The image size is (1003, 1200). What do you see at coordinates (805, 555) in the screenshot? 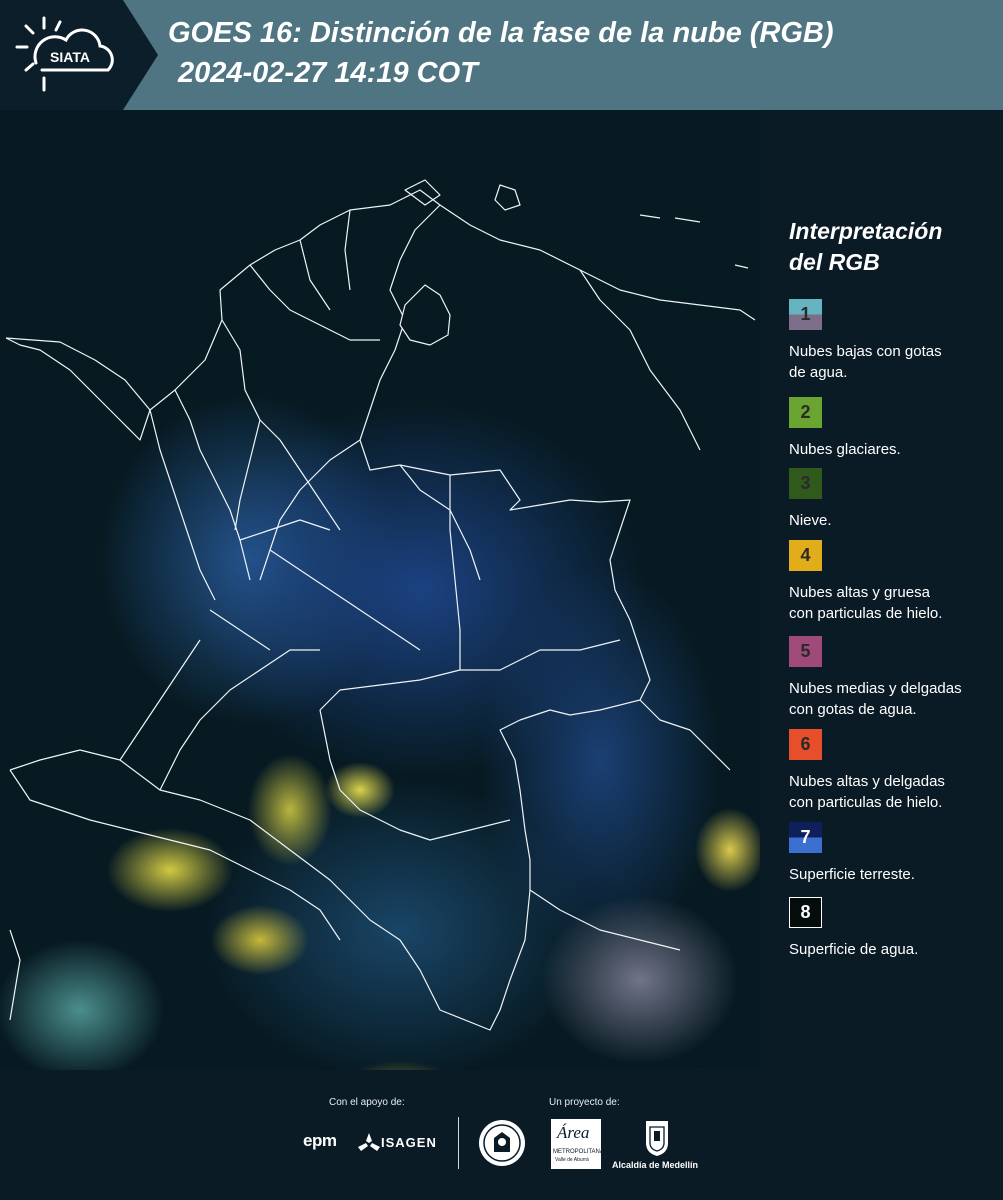
I see `legend-swatch-4: 4` at bounding box center [805, 555].